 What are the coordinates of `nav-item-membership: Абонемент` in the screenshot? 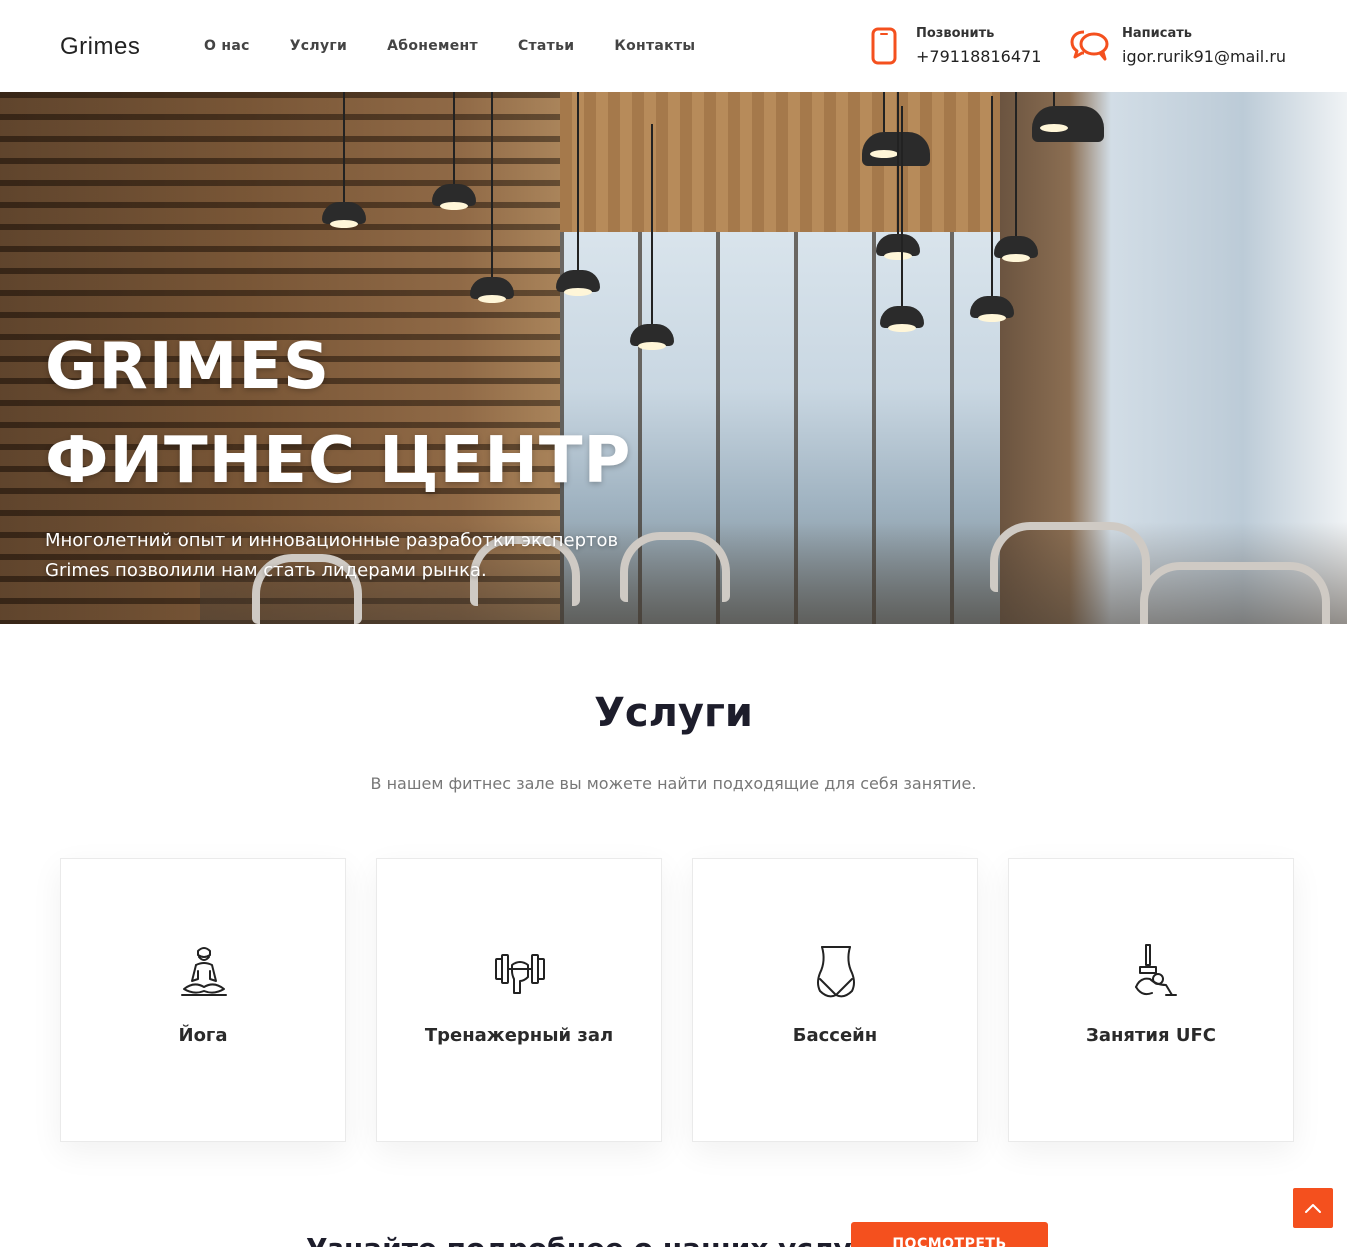 It's located at (432, 46).